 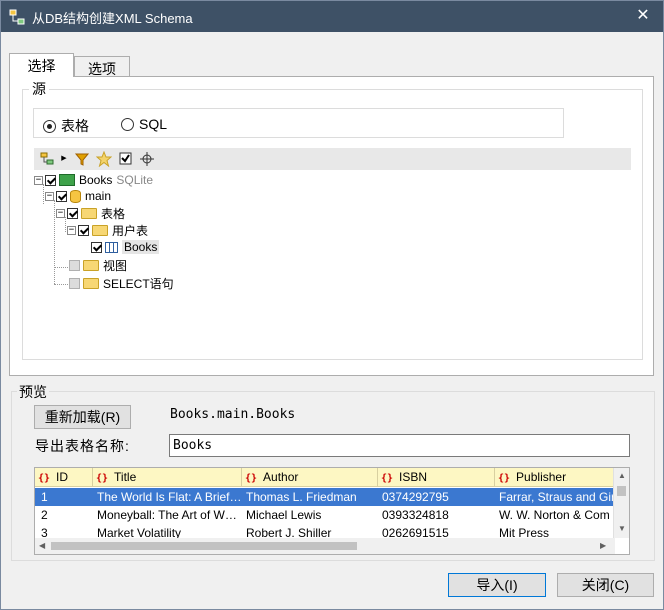 I want to click on tab-options: 选项, so click(x=102, y=66).